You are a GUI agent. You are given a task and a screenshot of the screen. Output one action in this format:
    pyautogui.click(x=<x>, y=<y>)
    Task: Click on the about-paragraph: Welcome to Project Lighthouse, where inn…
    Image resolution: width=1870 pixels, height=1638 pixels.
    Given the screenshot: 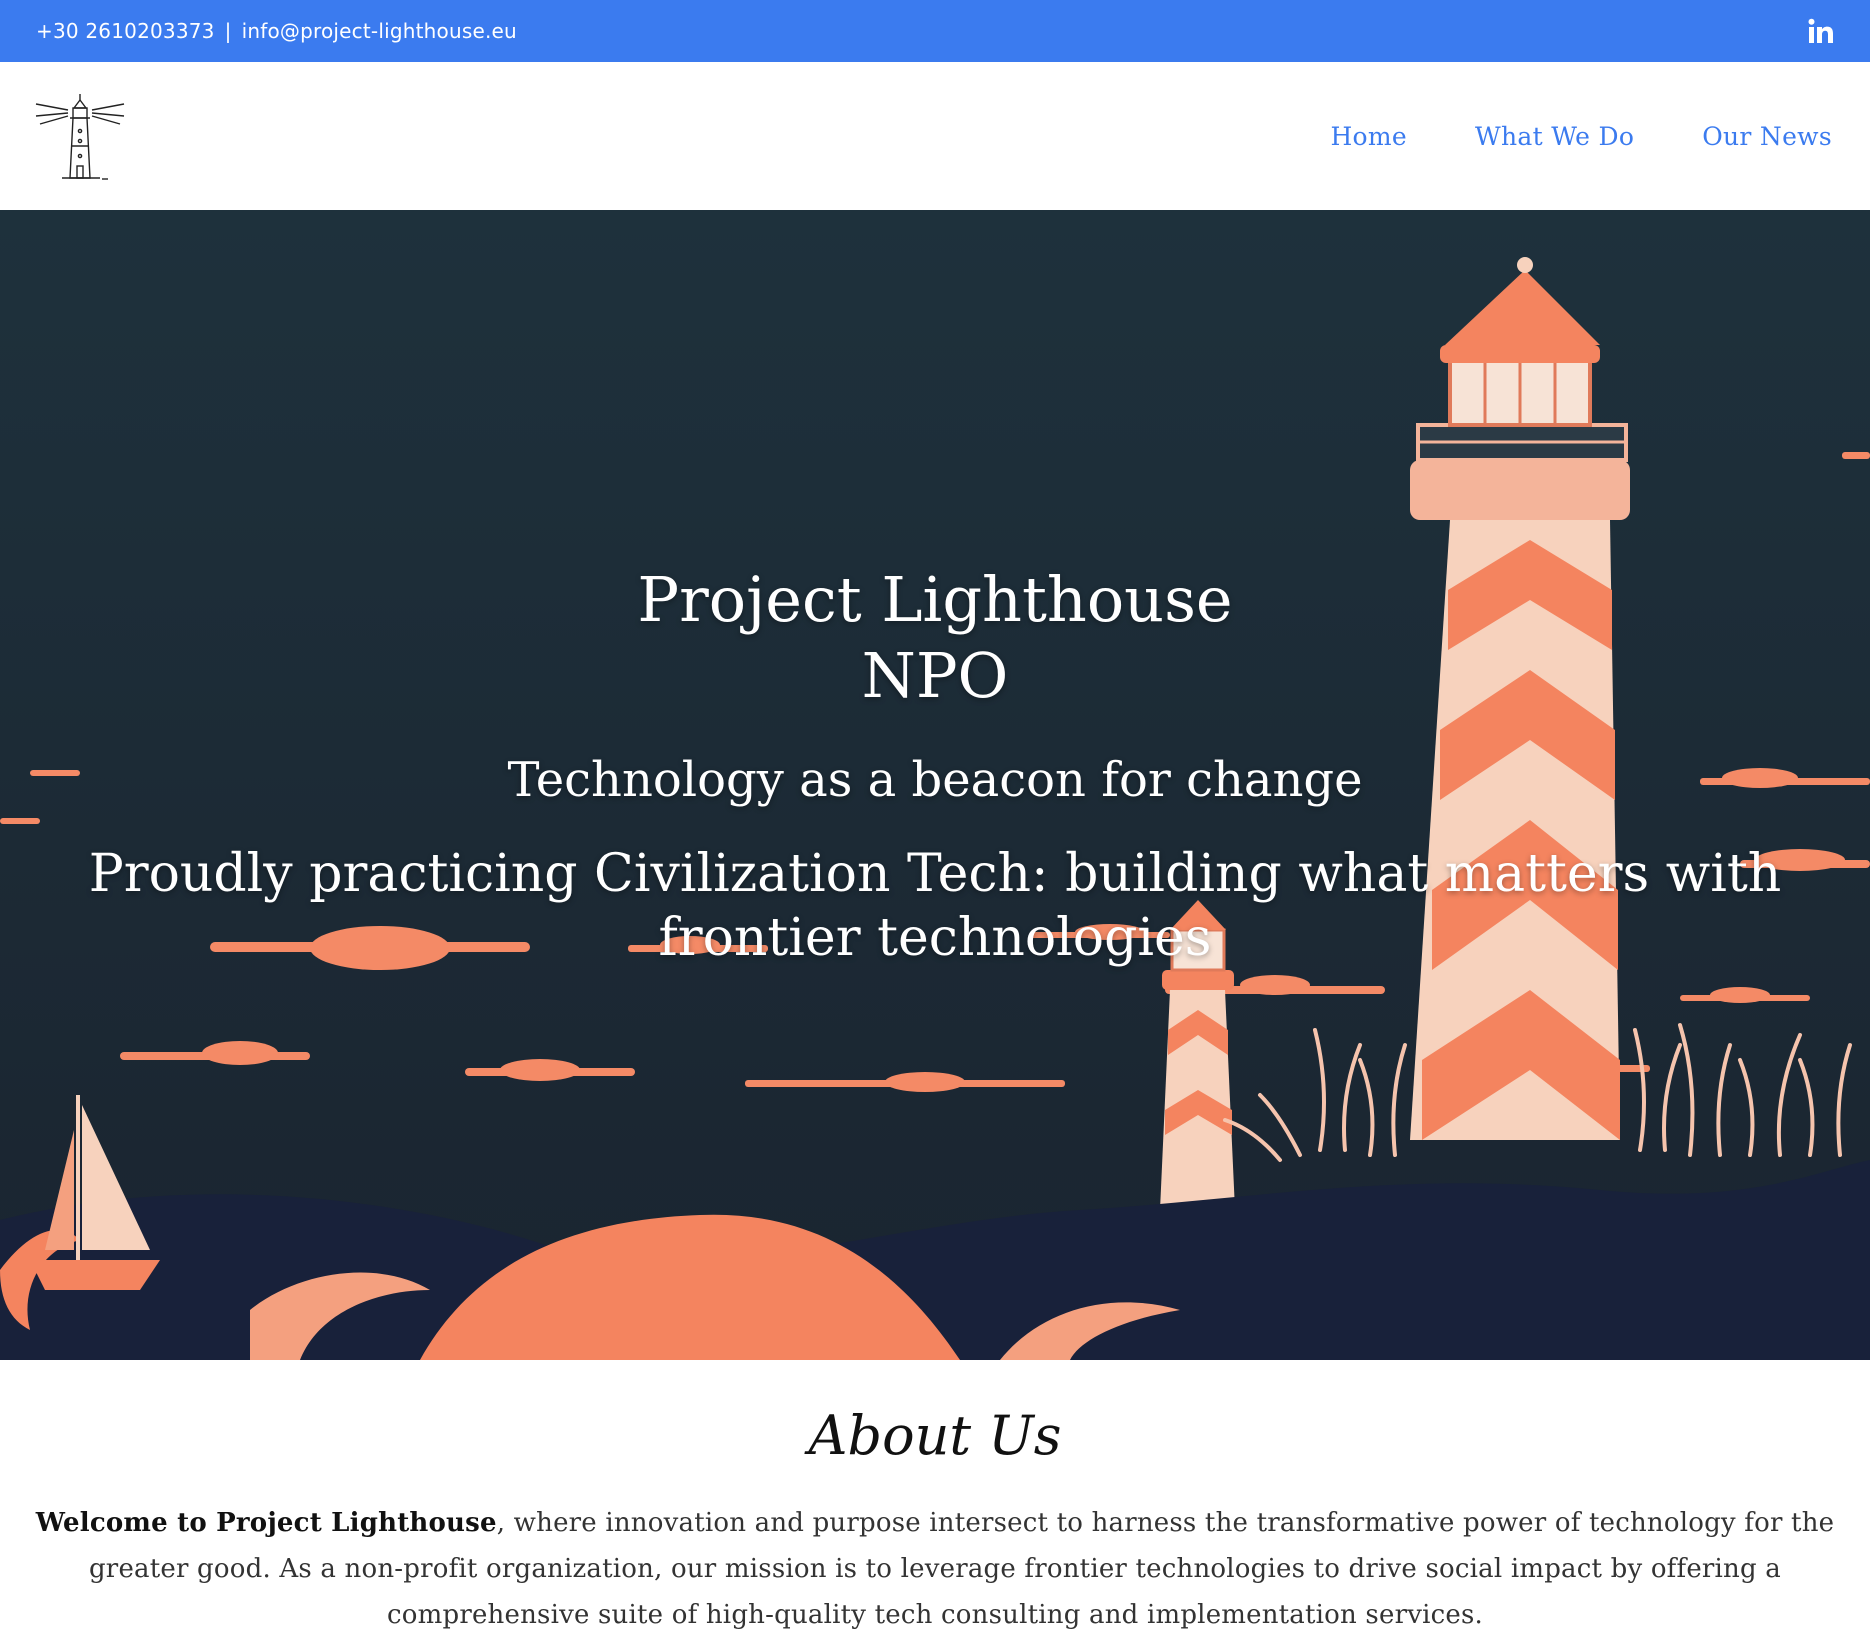 What is the action you would take?
    pyautogui.click(x=935, y=1569)
    